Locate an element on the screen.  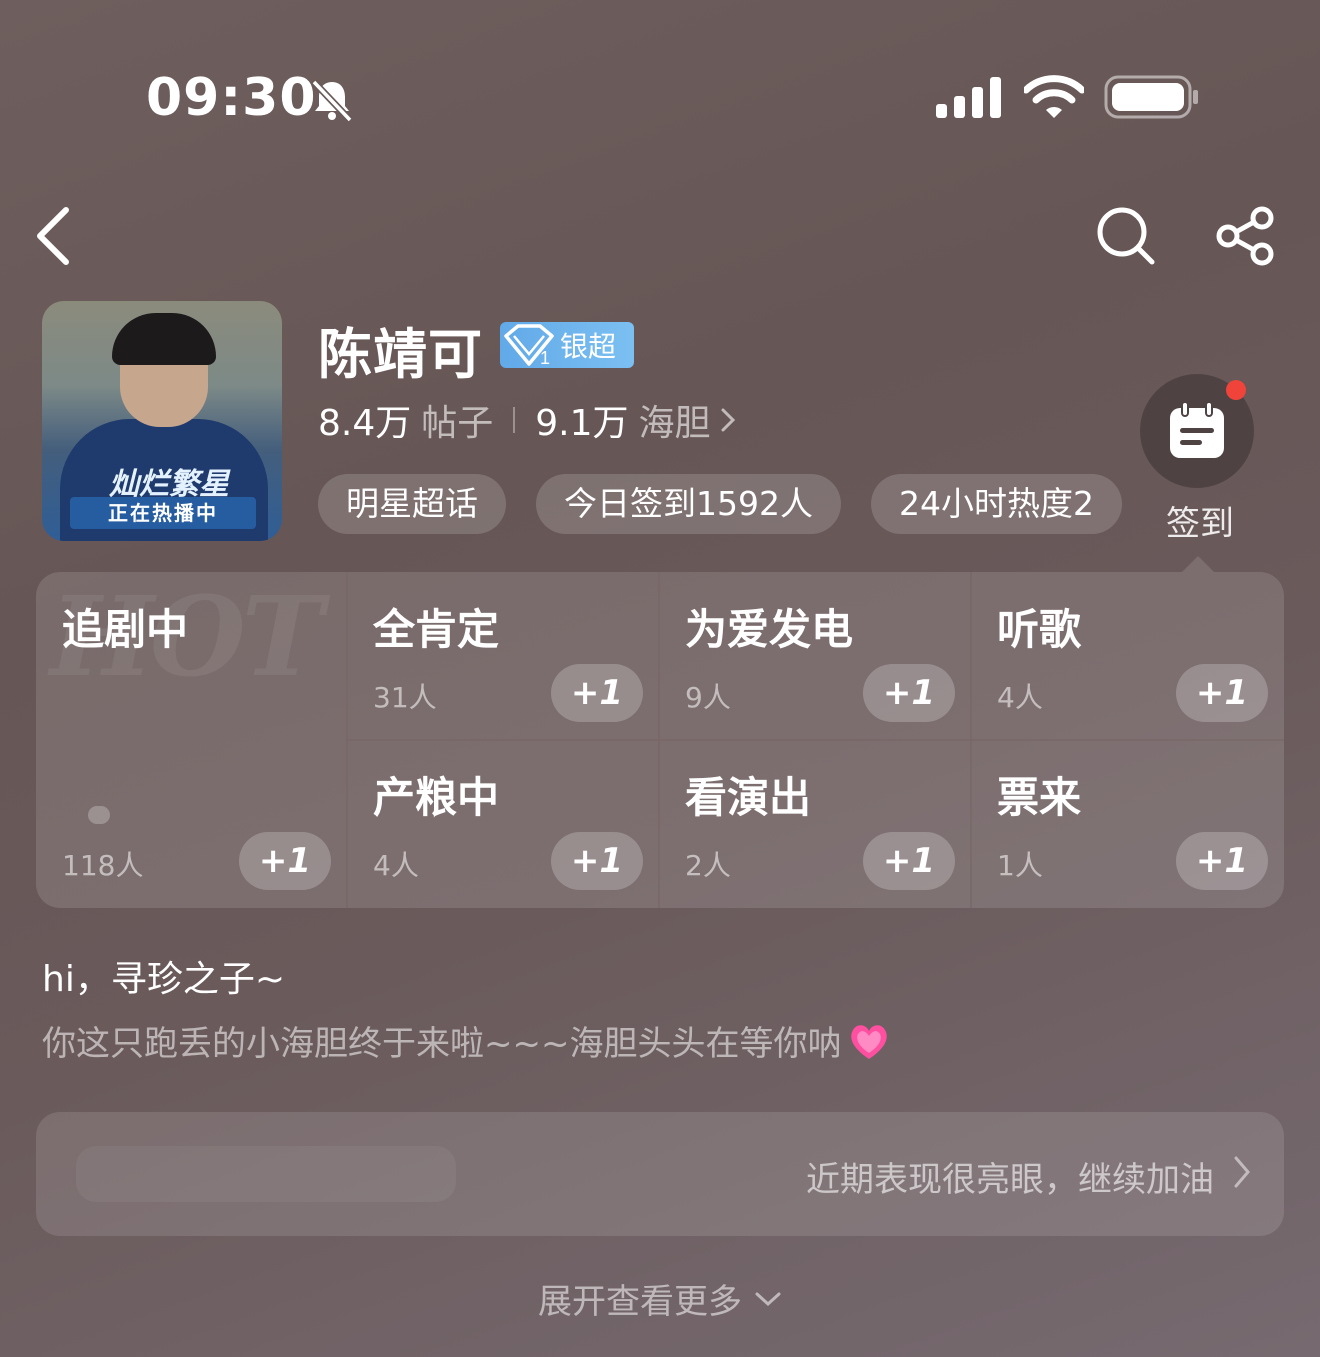
activity-cell: 为爱发电 9人 +1 is located at coordinates (815, 656).